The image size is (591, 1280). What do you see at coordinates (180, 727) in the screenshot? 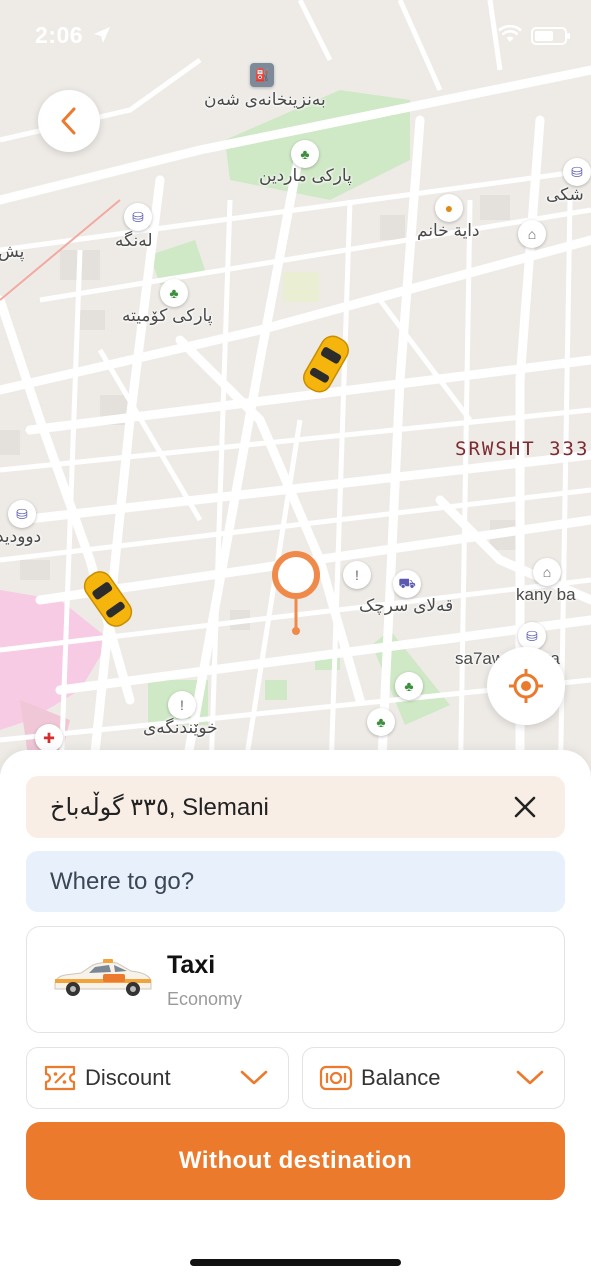
I see `map-label-xwendngay: خوێندنگەی` at bounding box center [180, 727].